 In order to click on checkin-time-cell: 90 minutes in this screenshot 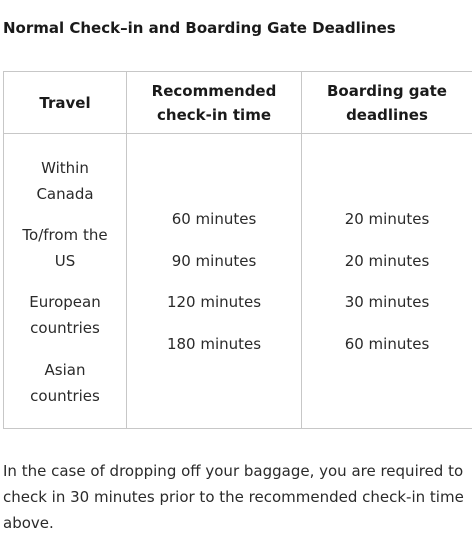, I will do `click(214, 261)`.